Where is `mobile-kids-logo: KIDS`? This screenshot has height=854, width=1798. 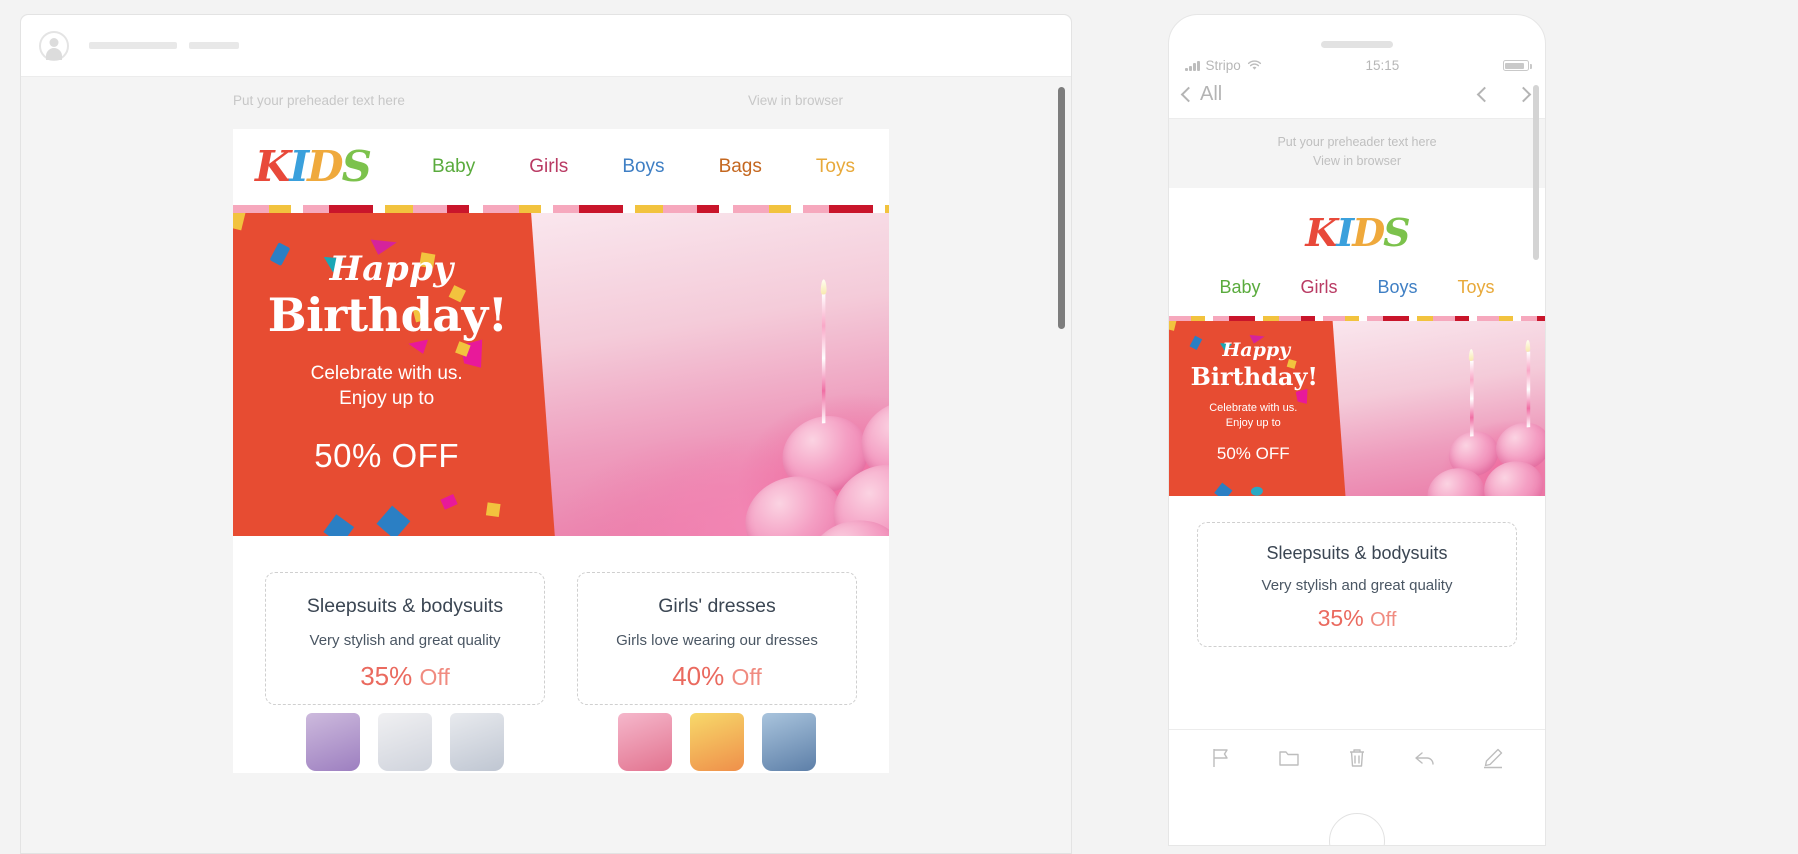
mobile-kids-logo: KIDS is located at coordinates (1357, 224).